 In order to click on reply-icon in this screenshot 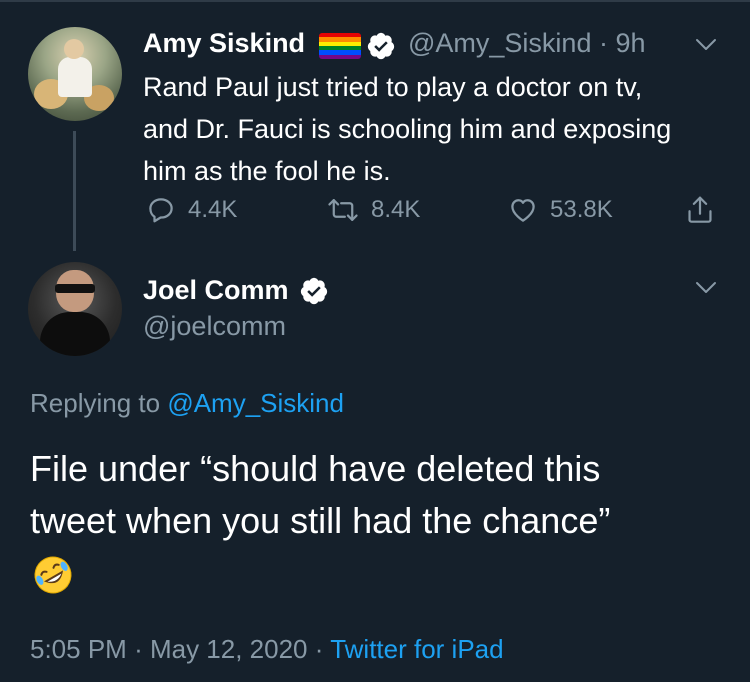, I will do `click(161, 210)`.